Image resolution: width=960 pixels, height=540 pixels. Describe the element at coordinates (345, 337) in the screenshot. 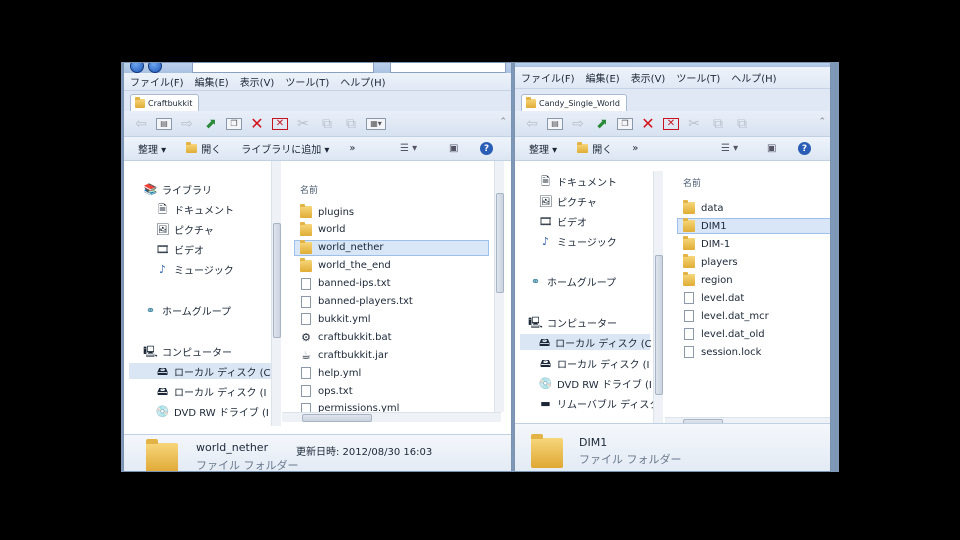

I see `file-row: ⚙ craftbukkit.bat` at that location.